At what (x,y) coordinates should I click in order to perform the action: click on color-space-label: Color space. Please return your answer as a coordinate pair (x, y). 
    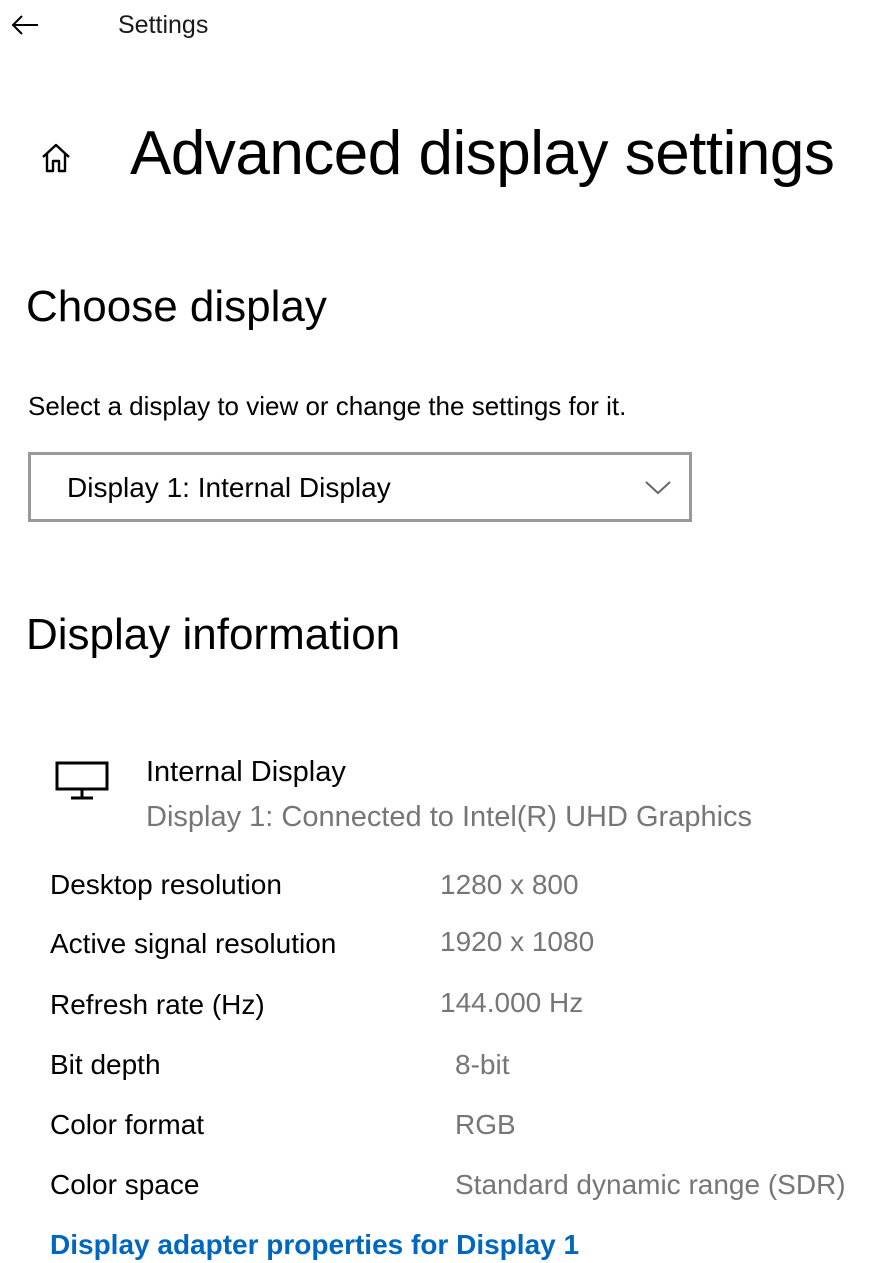
    Looking at the image, I should click on (125, 1184).